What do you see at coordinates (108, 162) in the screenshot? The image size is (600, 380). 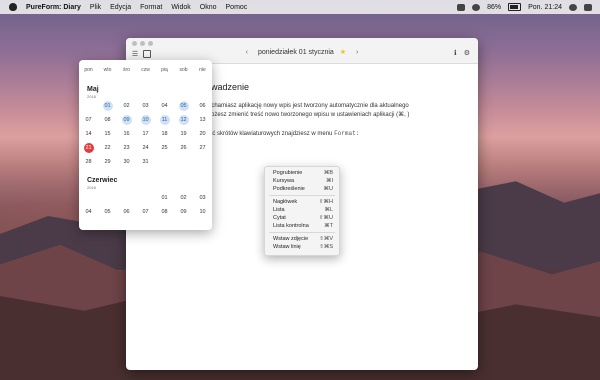 I see `calendar-day: 29` at bounding box center [108, 162].